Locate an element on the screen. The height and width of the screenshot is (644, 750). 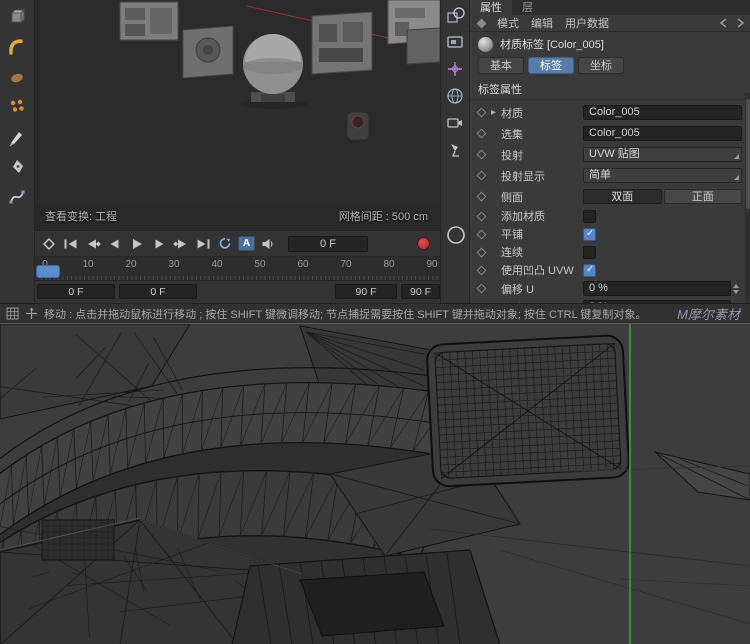
material-name-field: Color_005 is located at coordinates (662, 112).